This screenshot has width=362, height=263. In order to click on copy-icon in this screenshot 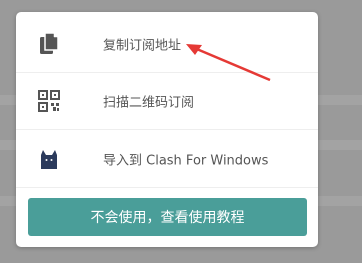, I will do `click(49, 44)`.